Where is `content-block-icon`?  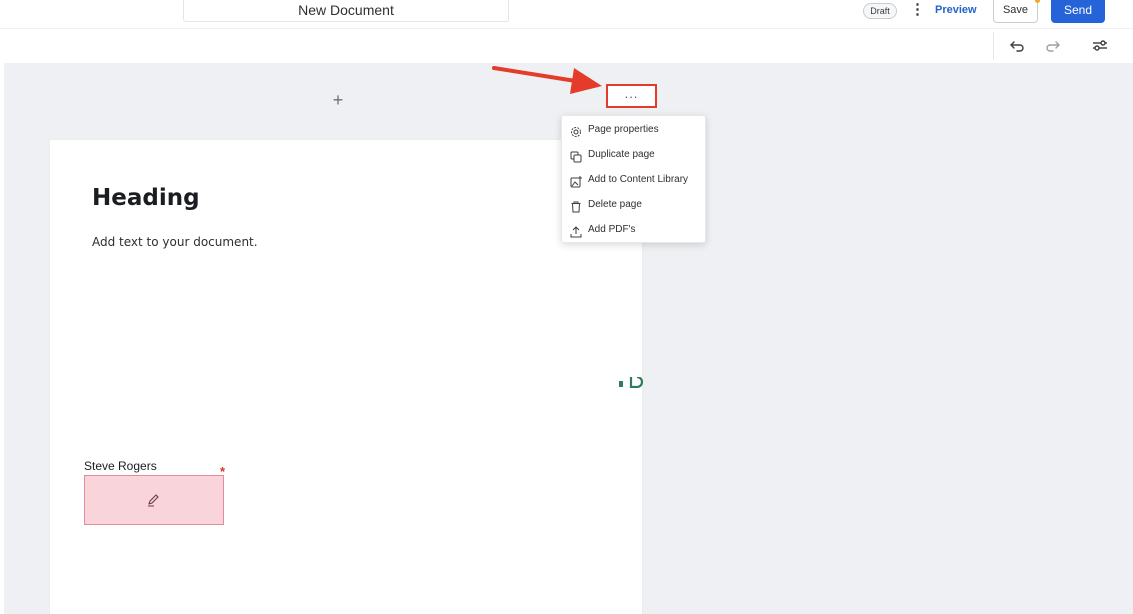 content-block-icon is located at coordinates (634, 382).